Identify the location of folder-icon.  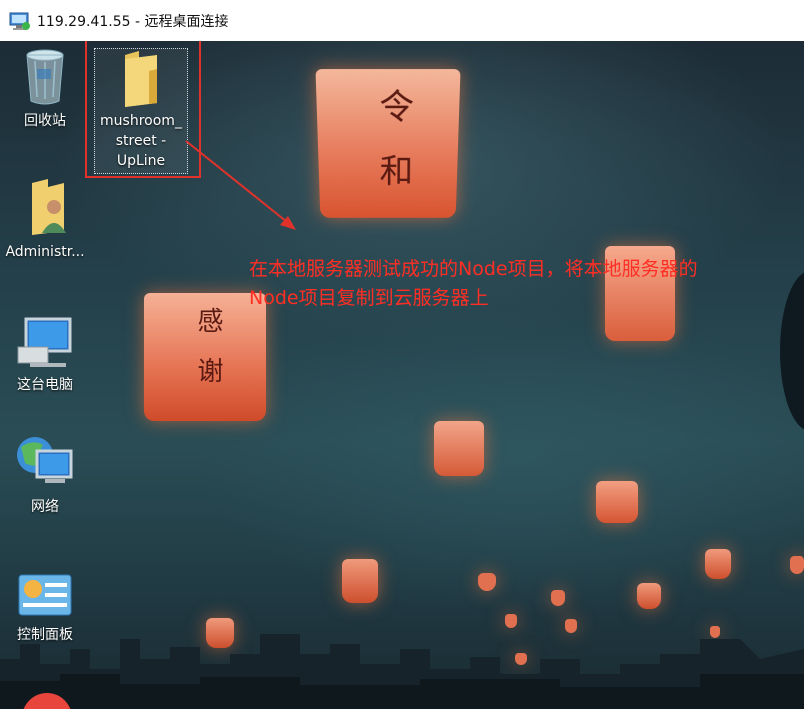
(141, 79).